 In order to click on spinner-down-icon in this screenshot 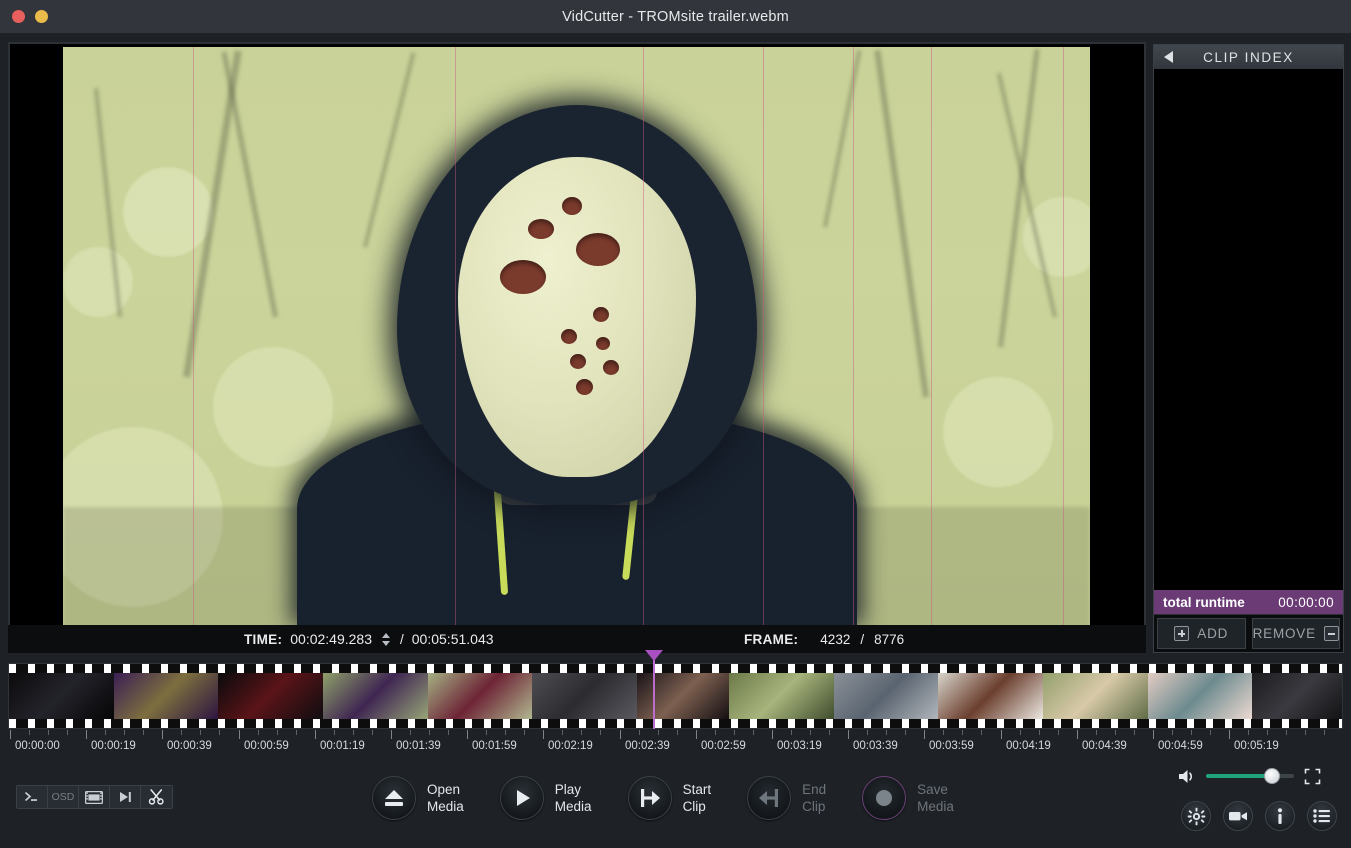, I will do `click(386, 643)`.